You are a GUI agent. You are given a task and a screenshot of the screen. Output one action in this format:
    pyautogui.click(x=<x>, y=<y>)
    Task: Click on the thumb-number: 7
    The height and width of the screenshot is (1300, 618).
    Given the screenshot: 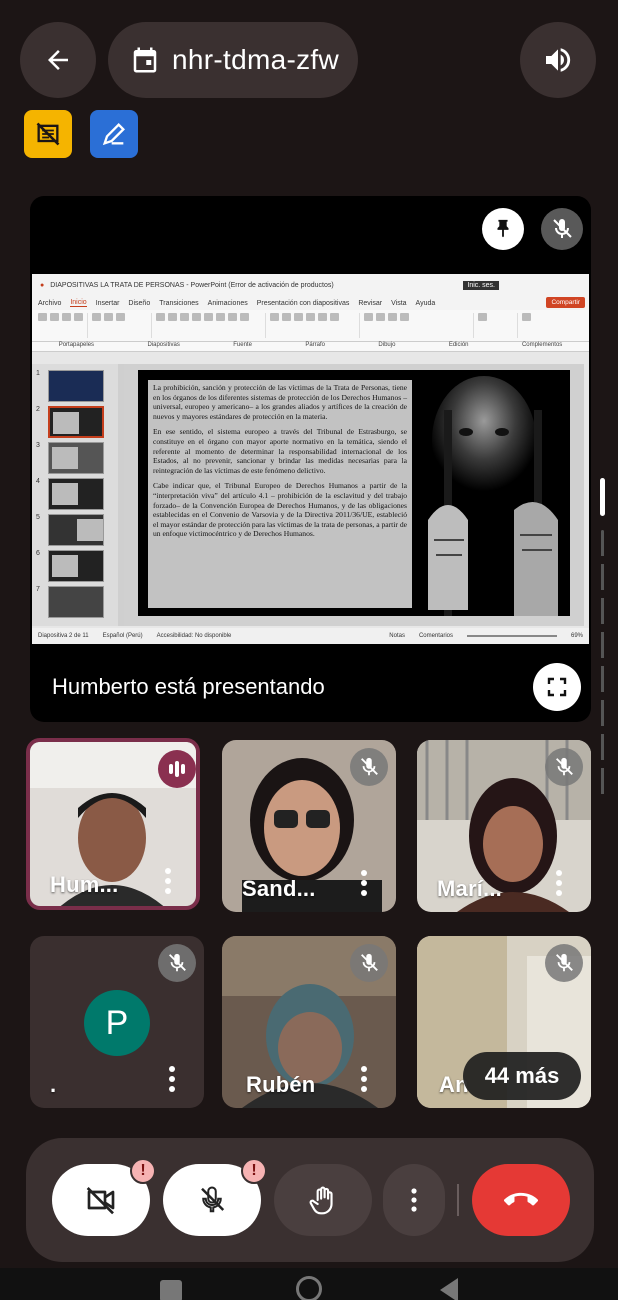 What is the action you would take?
    pyautogui.click(x=38, y=589)
    